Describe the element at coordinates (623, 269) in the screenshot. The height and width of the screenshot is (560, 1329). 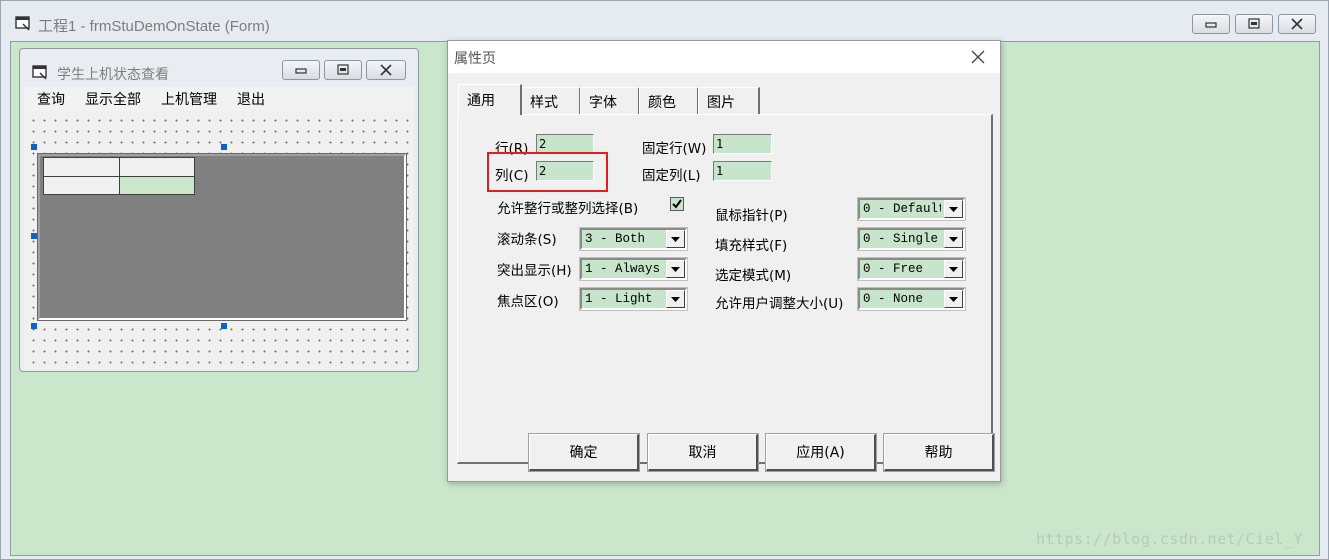
I see `highlight-value: 1 - Always` at that location.